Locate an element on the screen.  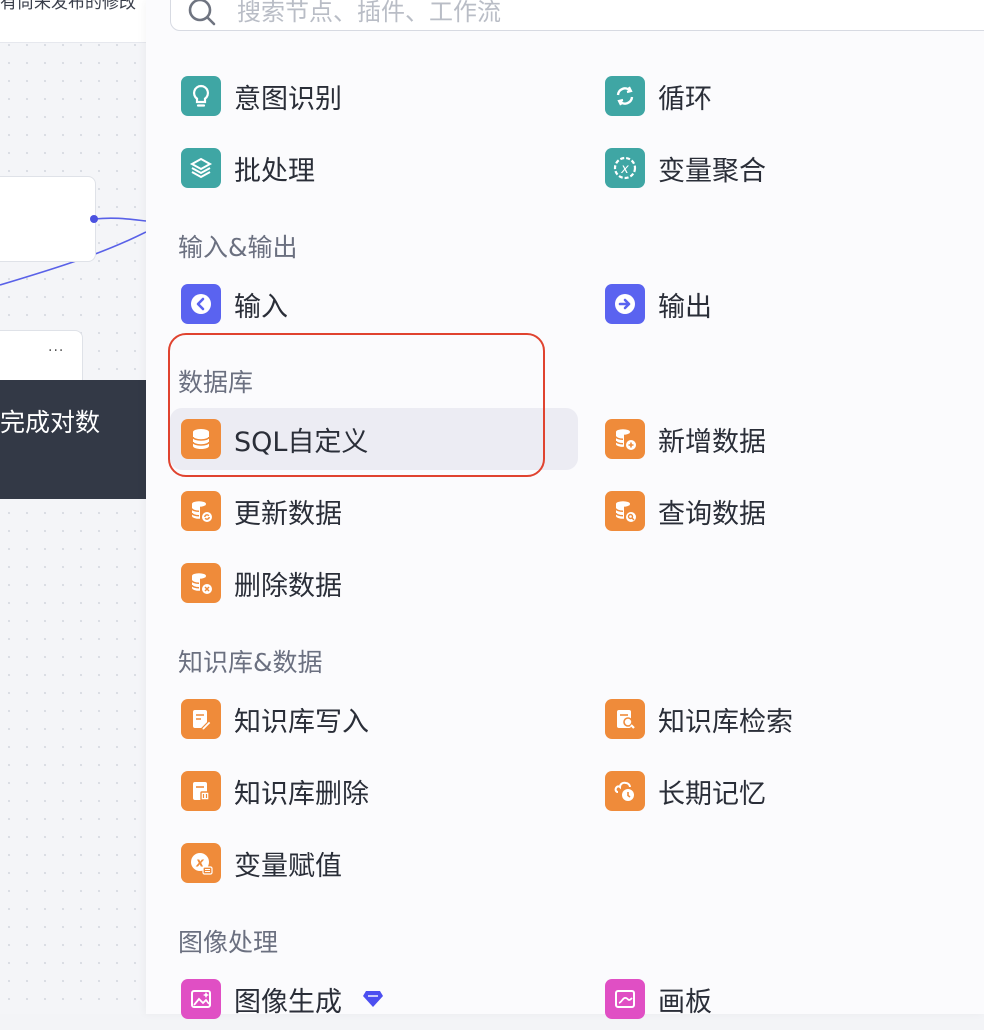
node-item-add-data: 新增数据 is located at coordinates (774, 439).